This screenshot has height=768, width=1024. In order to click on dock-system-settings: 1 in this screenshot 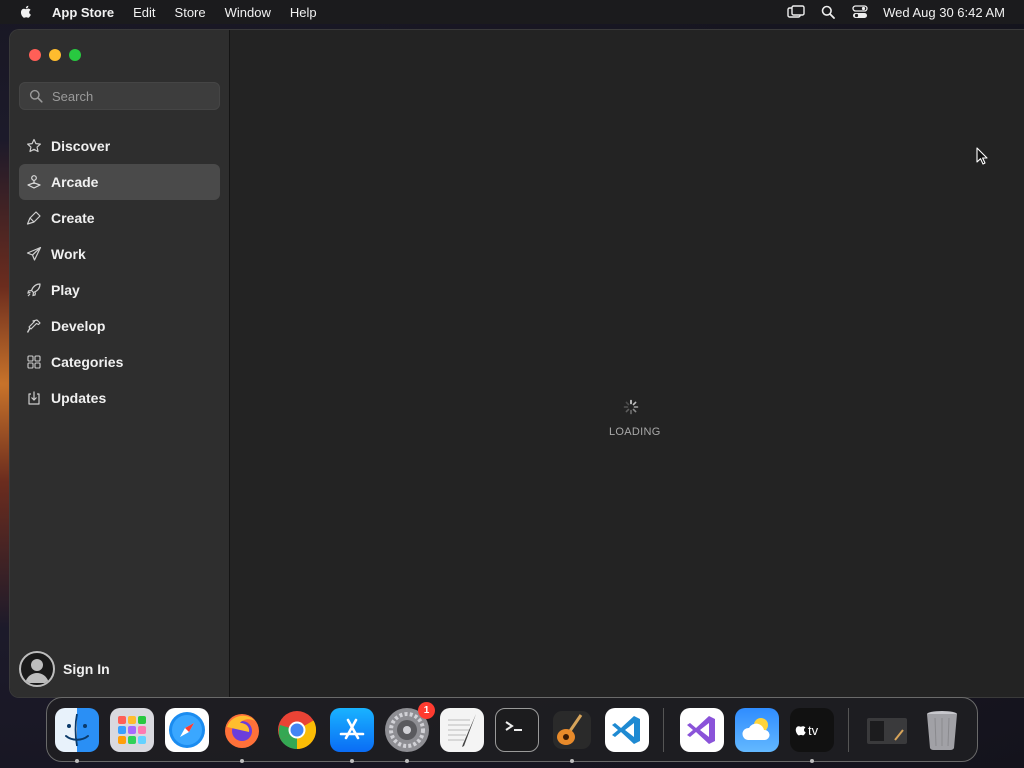, I will do `click(410, 732)`.